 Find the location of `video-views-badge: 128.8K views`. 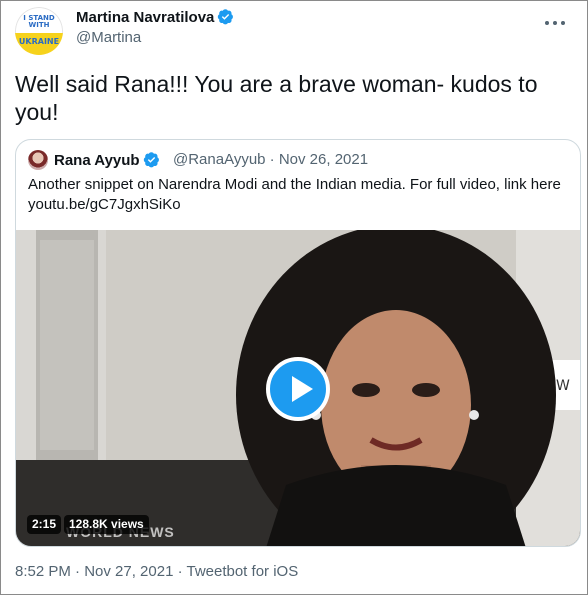

video-views-badge: 128.8K views is located at coordinates (106, 524).